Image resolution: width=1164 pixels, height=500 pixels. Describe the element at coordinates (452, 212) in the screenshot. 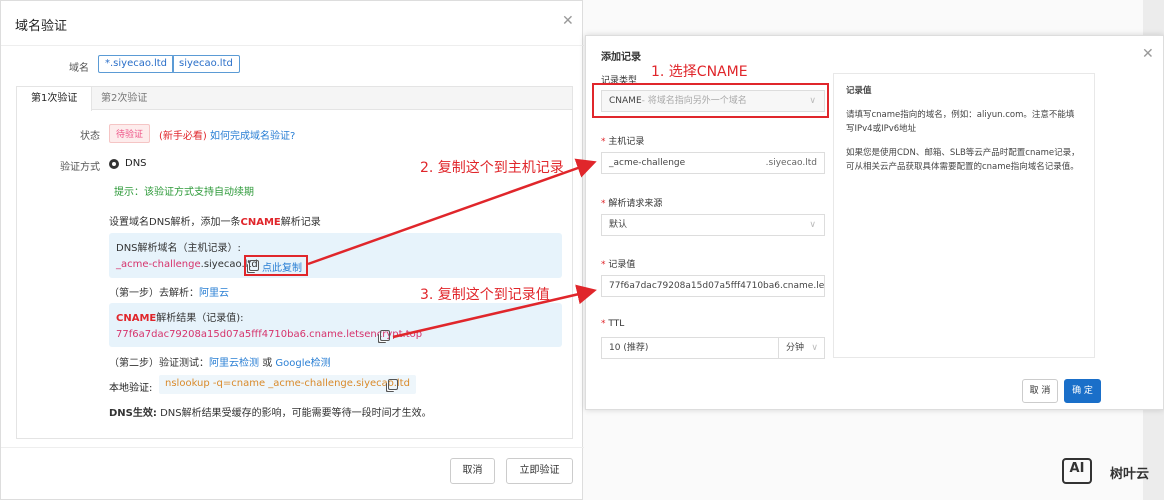

I see `arrow-to-host-record` at that location.